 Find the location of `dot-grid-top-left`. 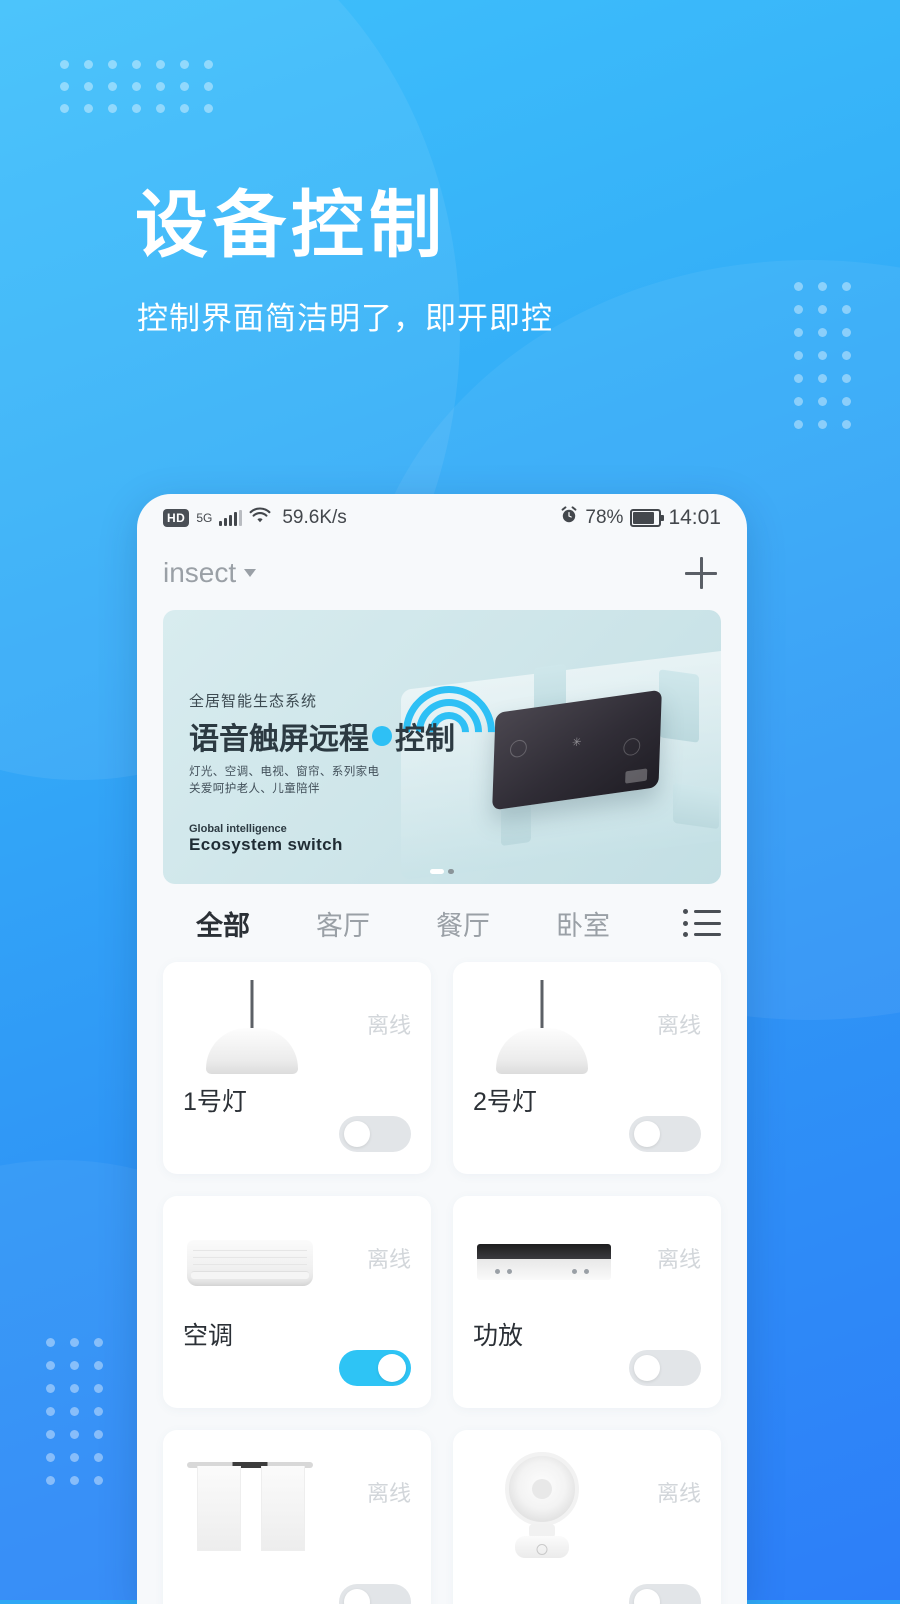

dot-grid-top-left is located at coordinates (144, 93).